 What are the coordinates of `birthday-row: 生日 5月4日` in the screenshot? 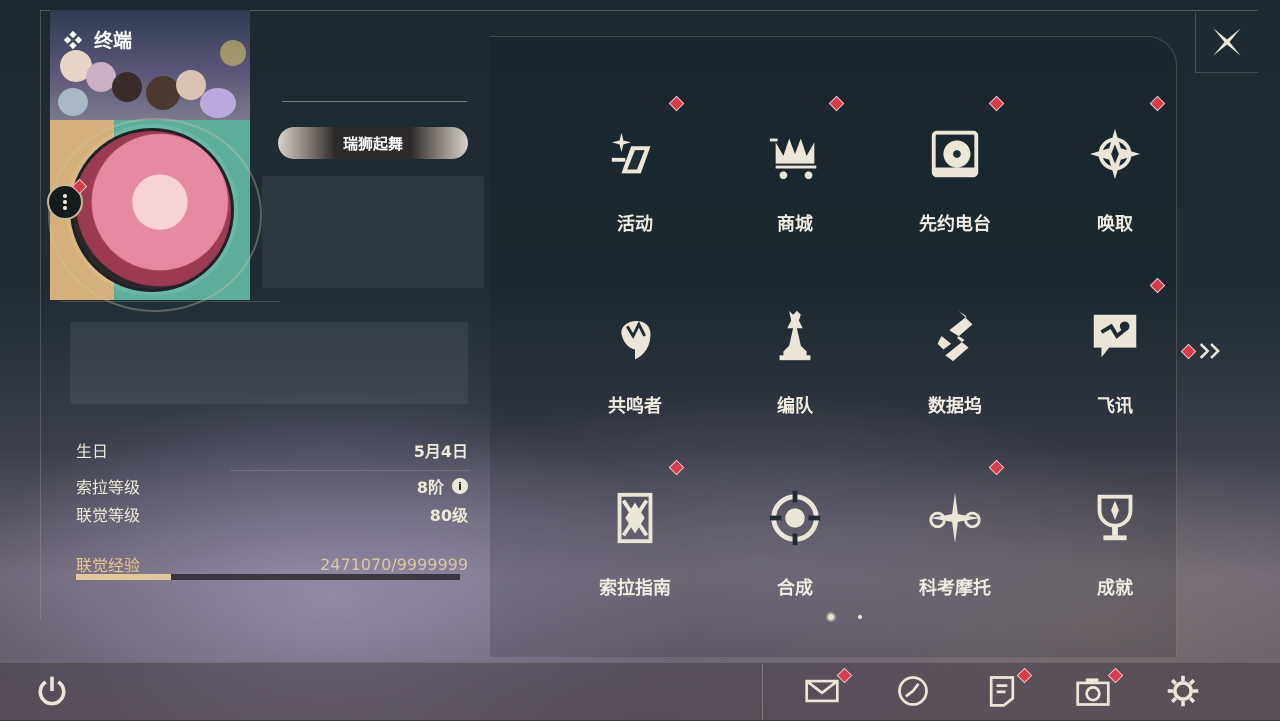 It's located at (272, 450).